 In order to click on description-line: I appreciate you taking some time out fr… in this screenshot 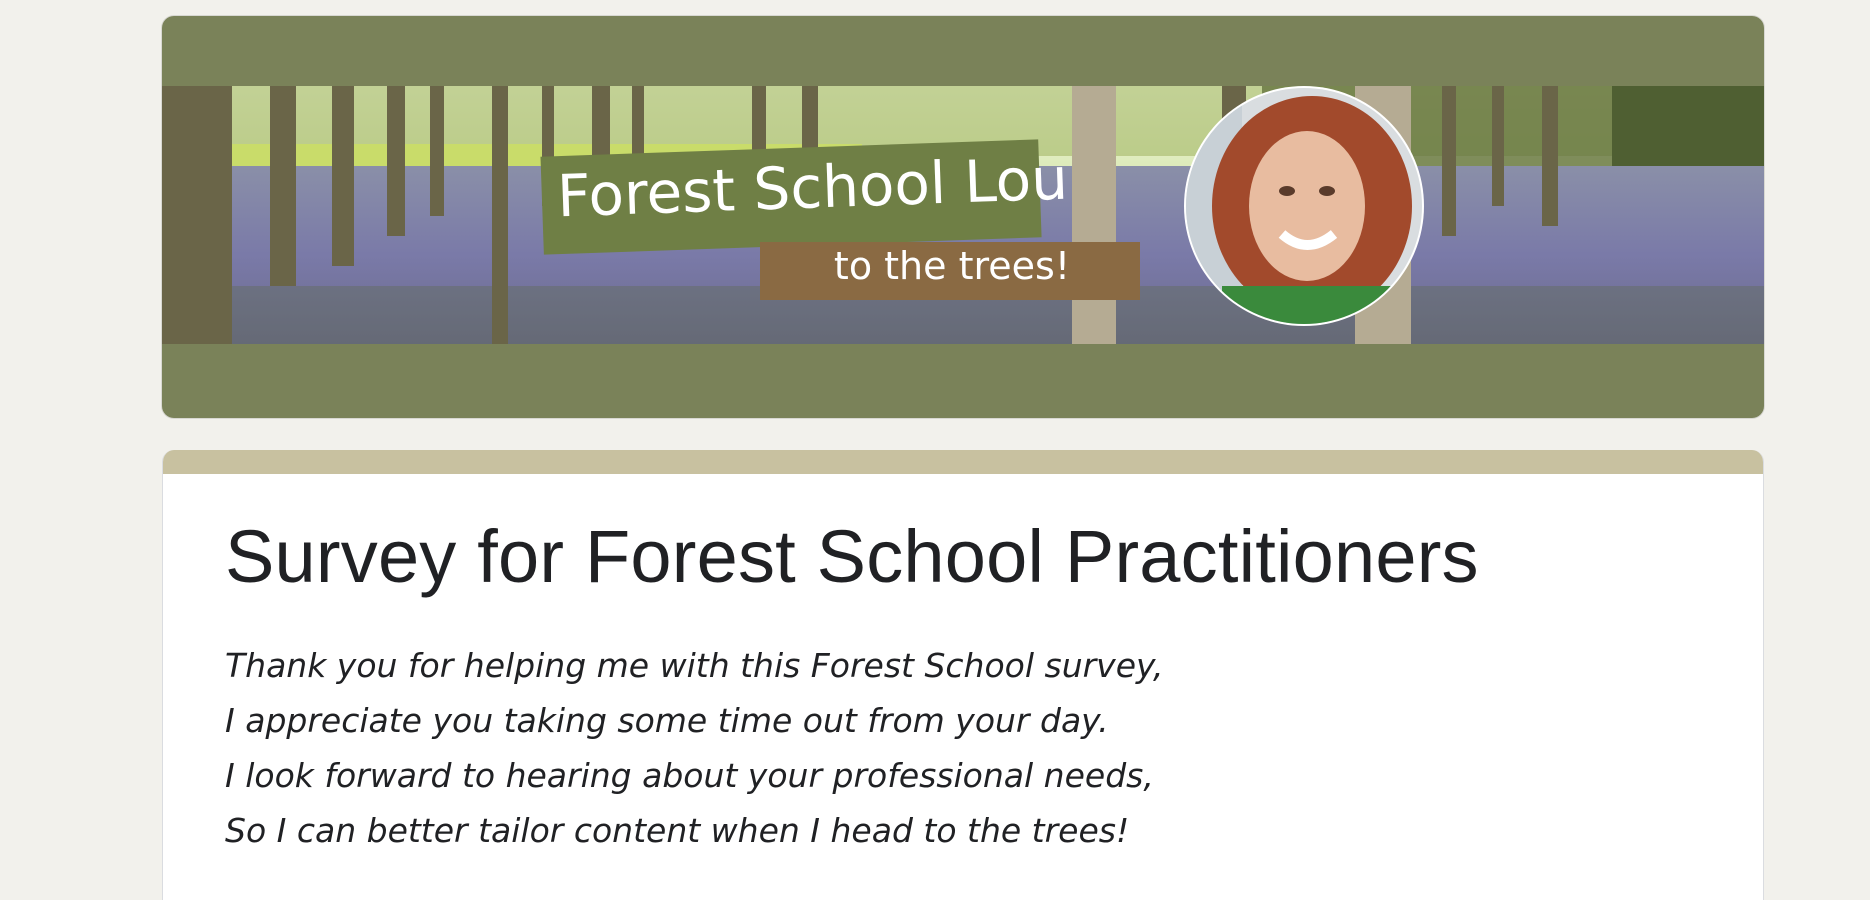, I will do `click(667, 720)`.